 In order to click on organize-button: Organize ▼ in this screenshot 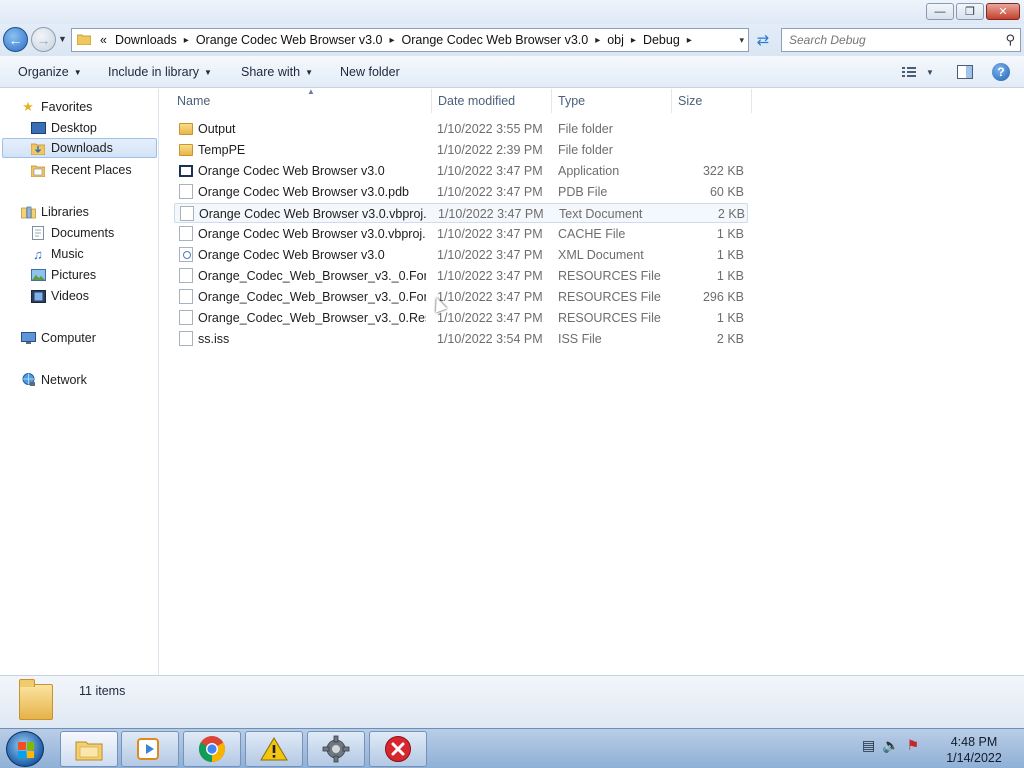, I will do `click(50, 72)`.